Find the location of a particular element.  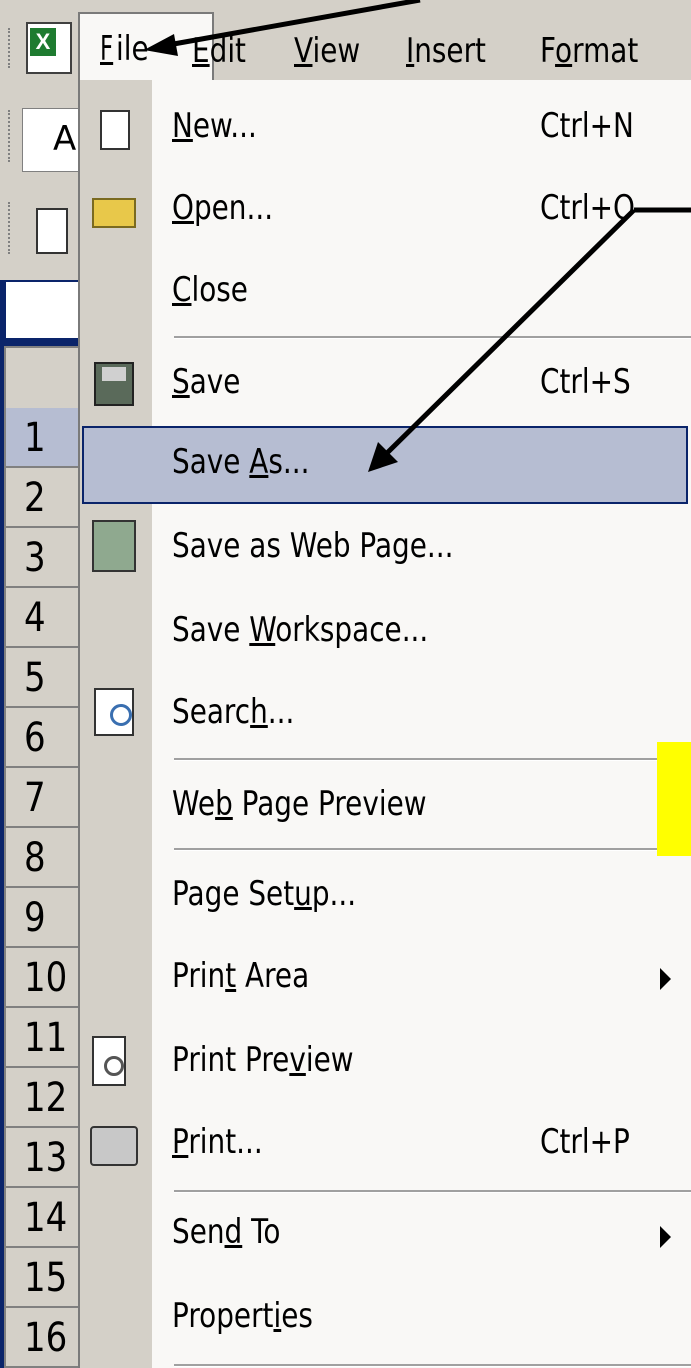

row-number: 1 is located at coordinates (35, 438).